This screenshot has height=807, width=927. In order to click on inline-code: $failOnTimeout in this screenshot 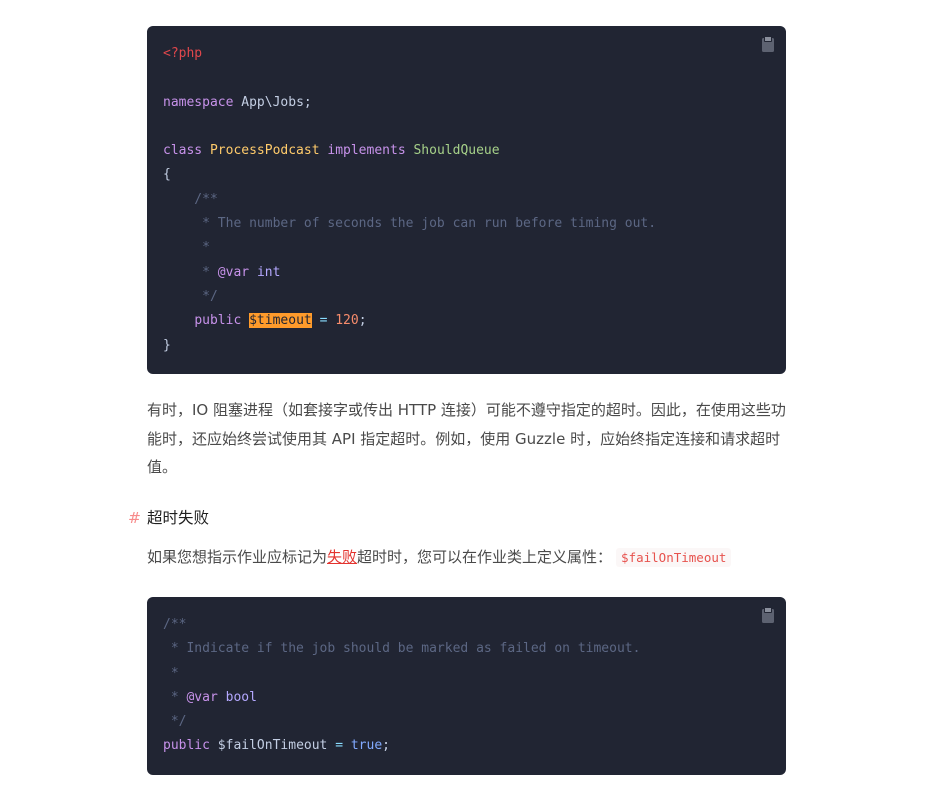, I will do `click(674, 557)`.